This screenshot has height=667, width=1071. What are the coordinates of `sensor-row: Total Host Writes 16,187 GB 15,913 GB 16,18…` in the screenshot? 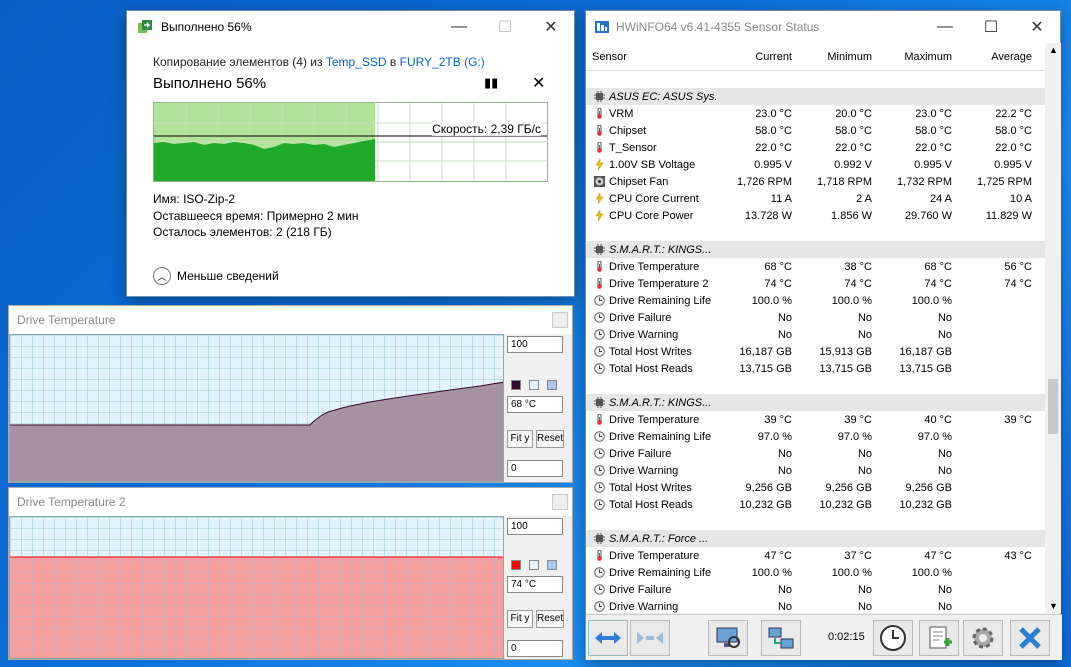 It's located at (815, 351).